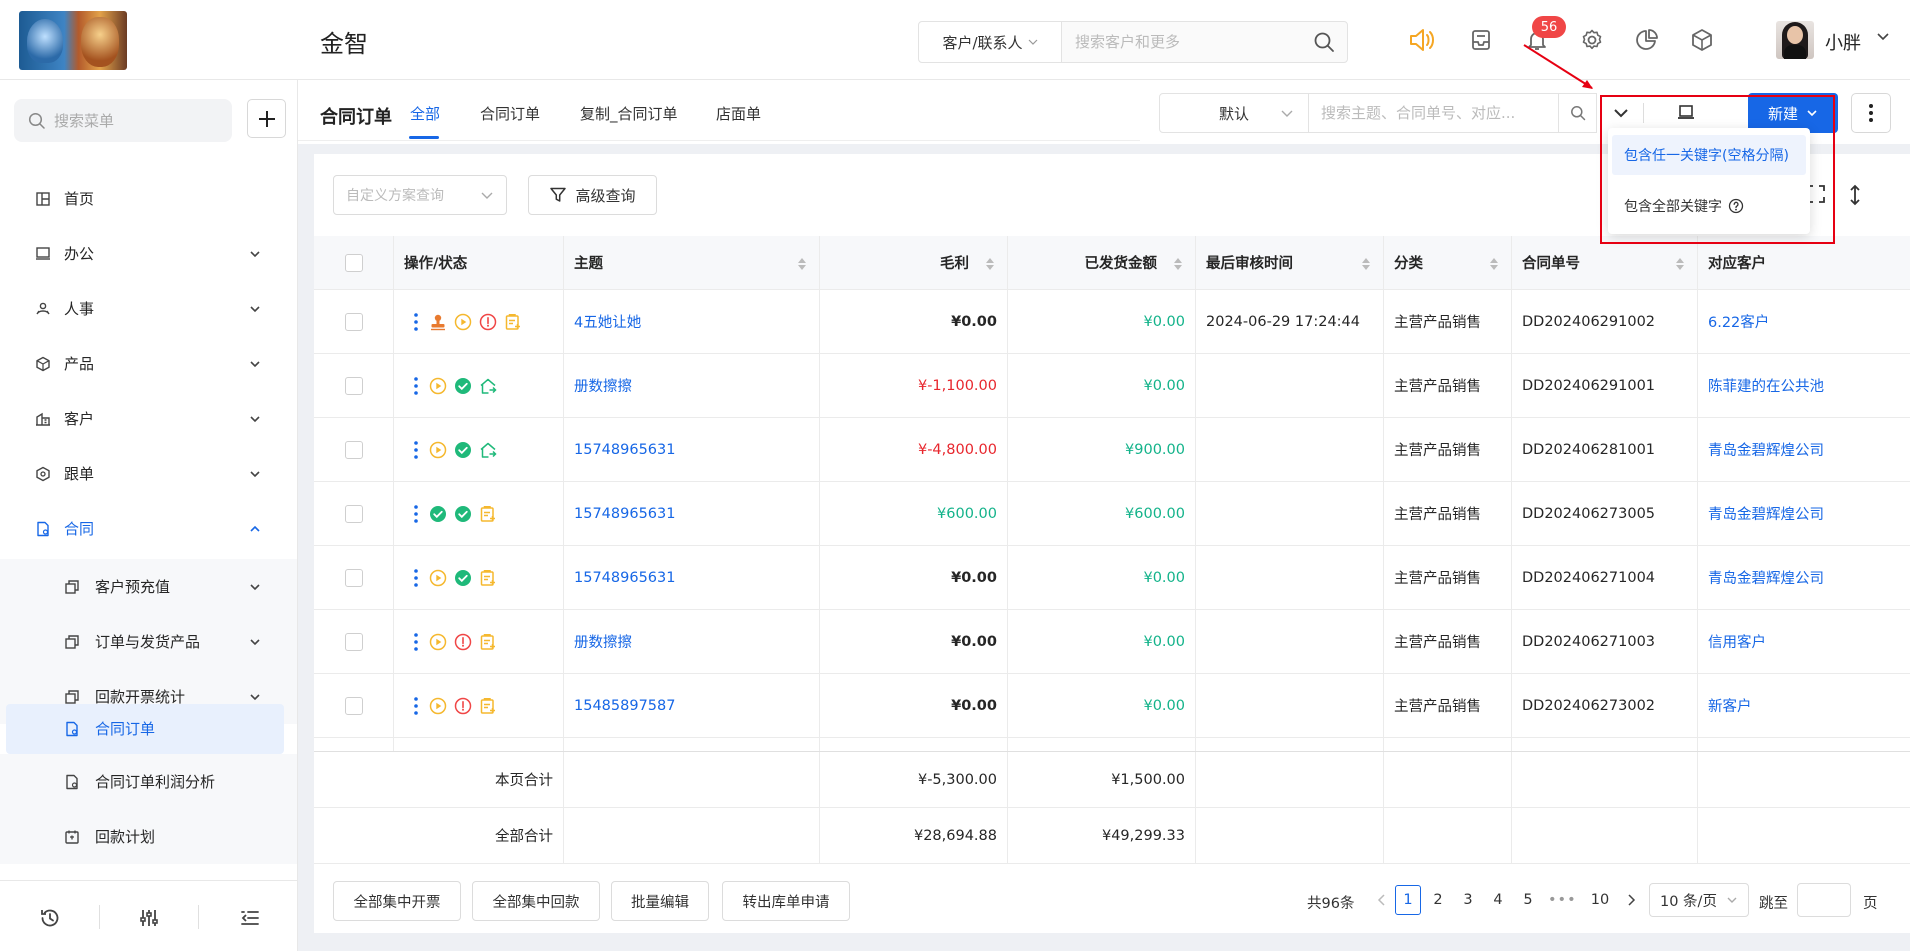 This screenshot has width=1910, height=951. I want to click on jump-page-input, so click(1824, 900).